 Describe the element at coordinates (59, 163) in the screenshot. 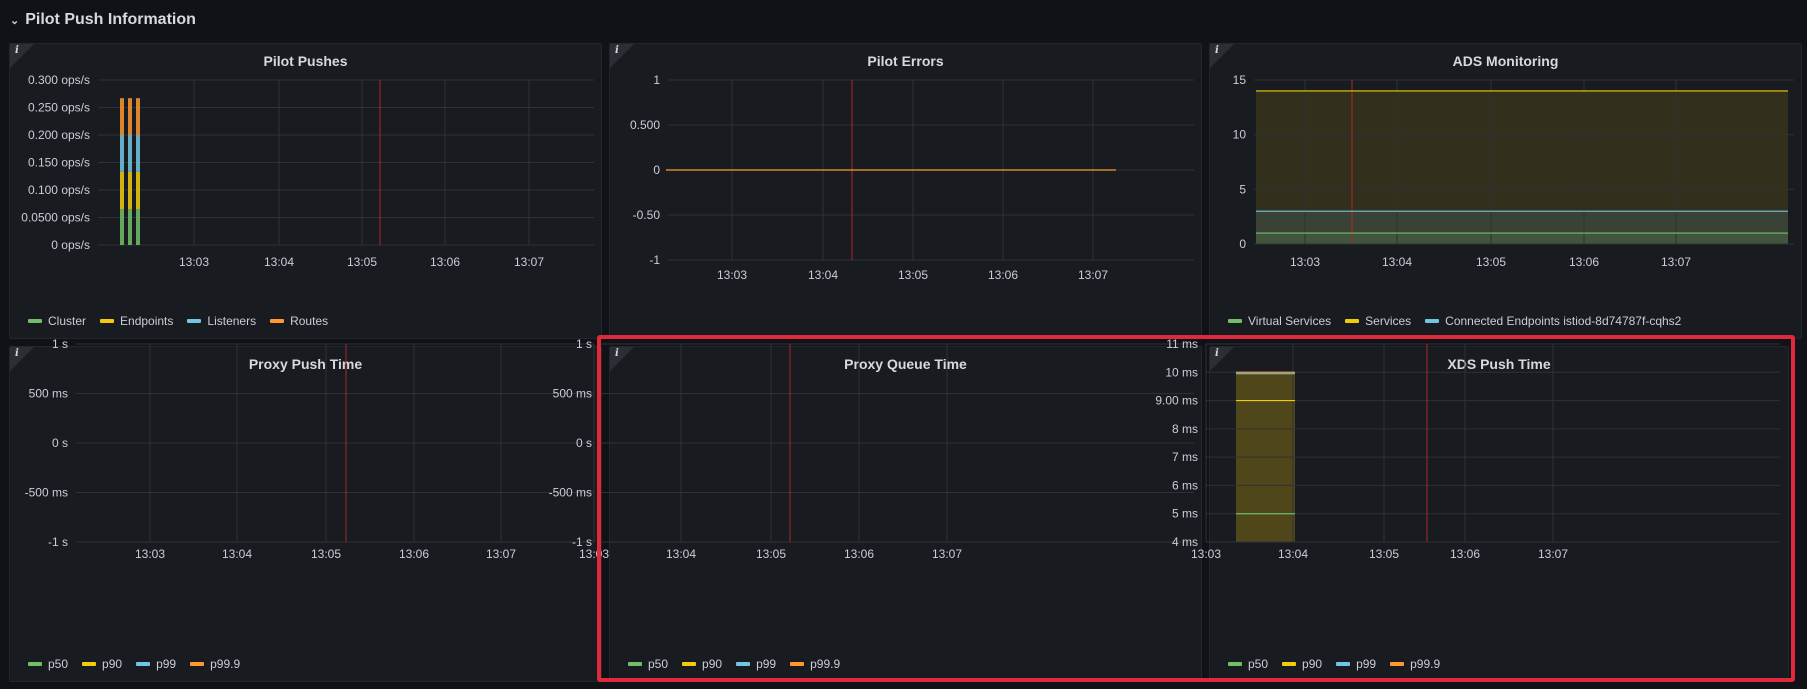

I see `y-tick-label: 0.150 ops/s` at that location.